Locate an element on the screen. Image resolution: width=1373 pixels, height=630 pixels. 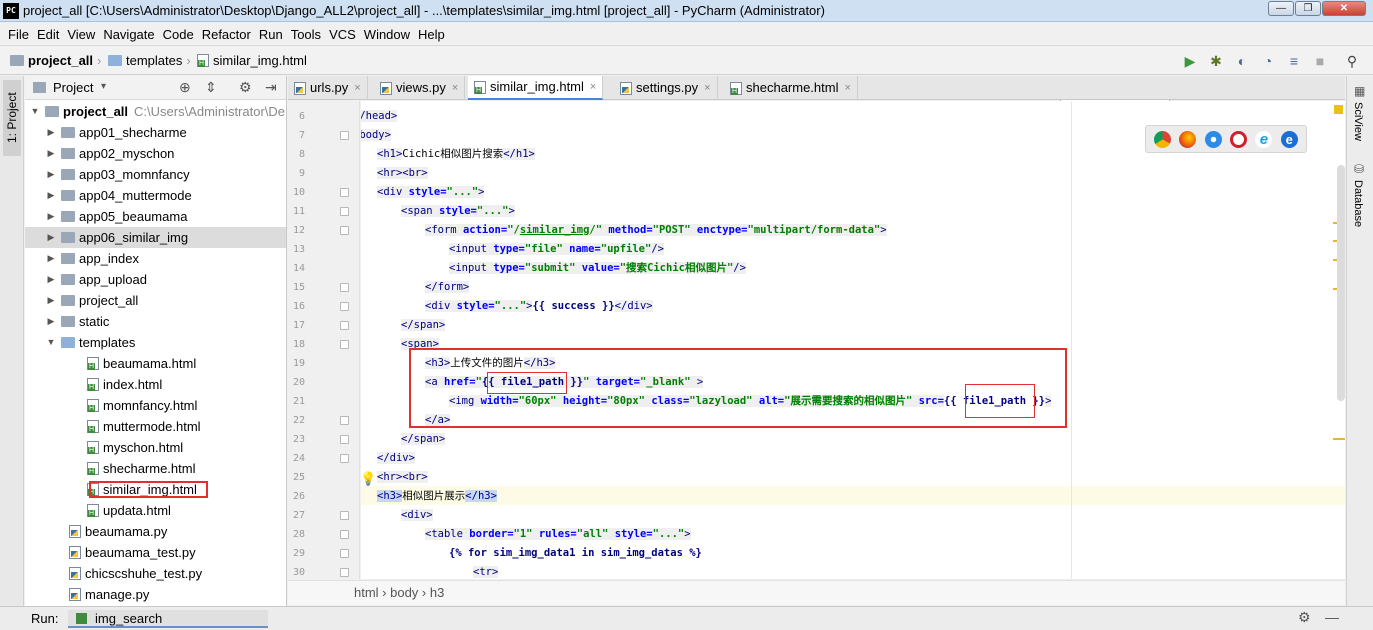
lightbulb-icon: 💡 is located at coordinates (368, 479).